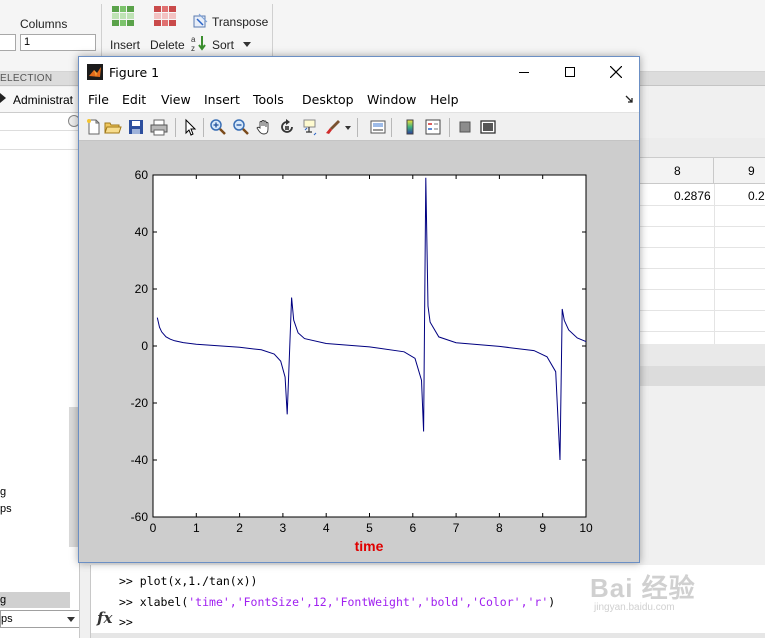 The height and width of the screenshot is (638, 765). I want to click on menu-window: Window, so click(391, 99).